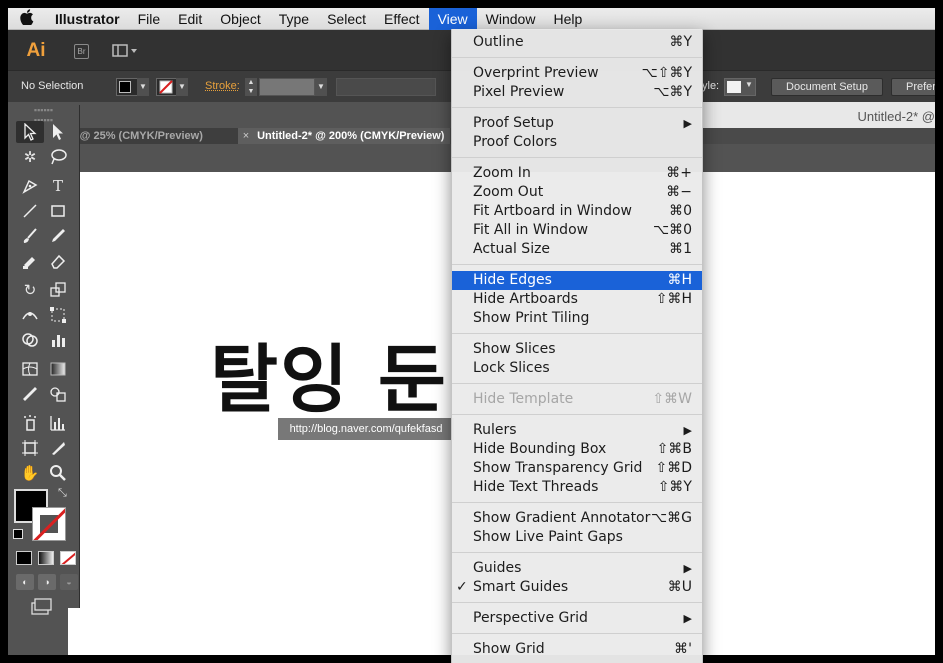  What do you see at coordinates (462, 587) in the screenshot?
I see `checkmark-icon: ✓` at bounding box center [462, 587].